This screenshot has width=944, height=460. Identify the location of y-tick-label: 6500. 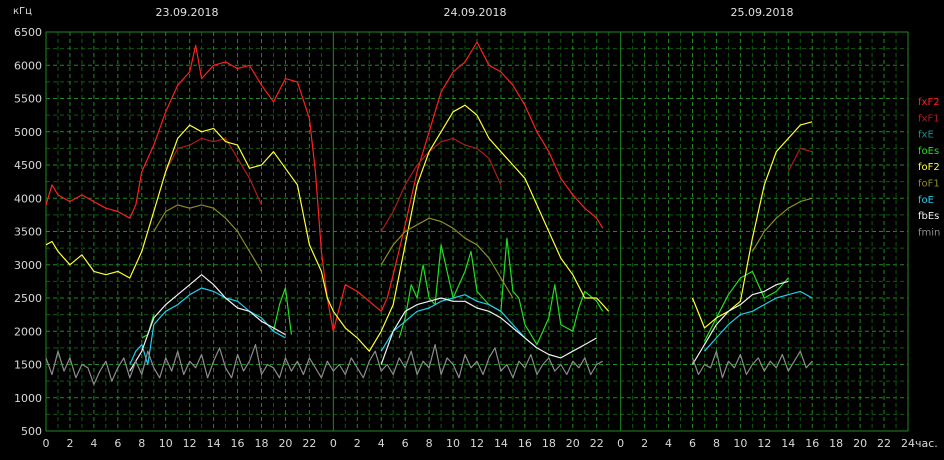
(28, 32).